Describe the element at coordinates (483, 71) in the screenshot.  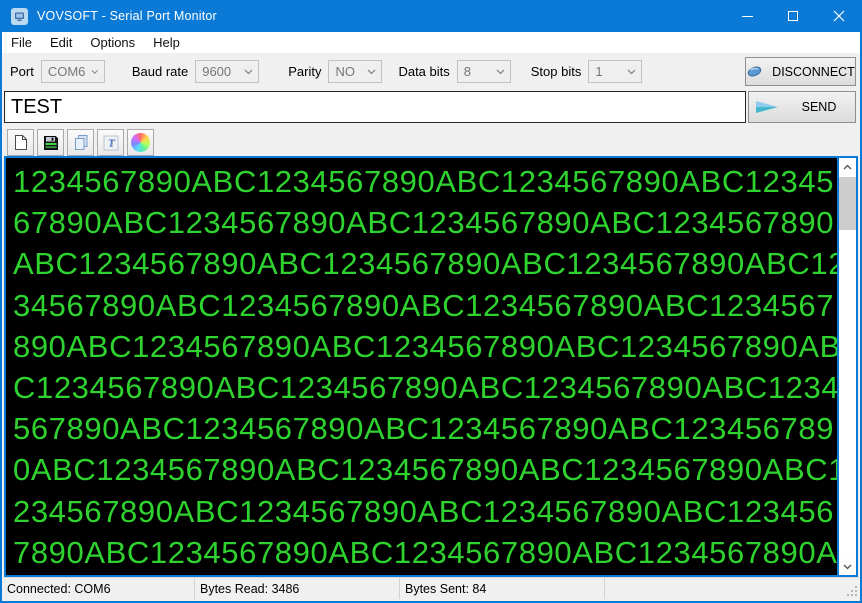
I see `data-bits-select: 8` at that location.